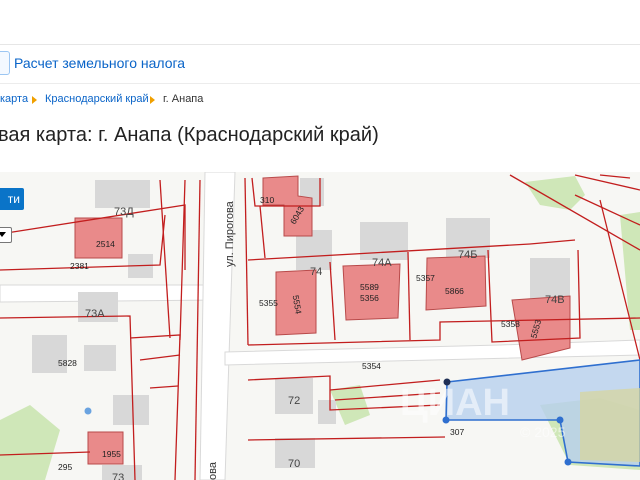 The image size is (640, 480). I want to click on parcel-number: 1955, so click(111, 454).